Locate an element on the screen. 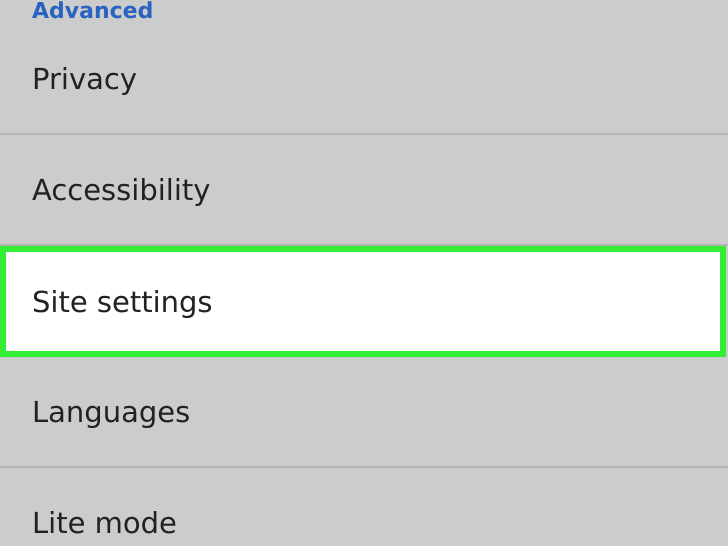  settings-item: Lite mode is located at coordinates (364, 507).